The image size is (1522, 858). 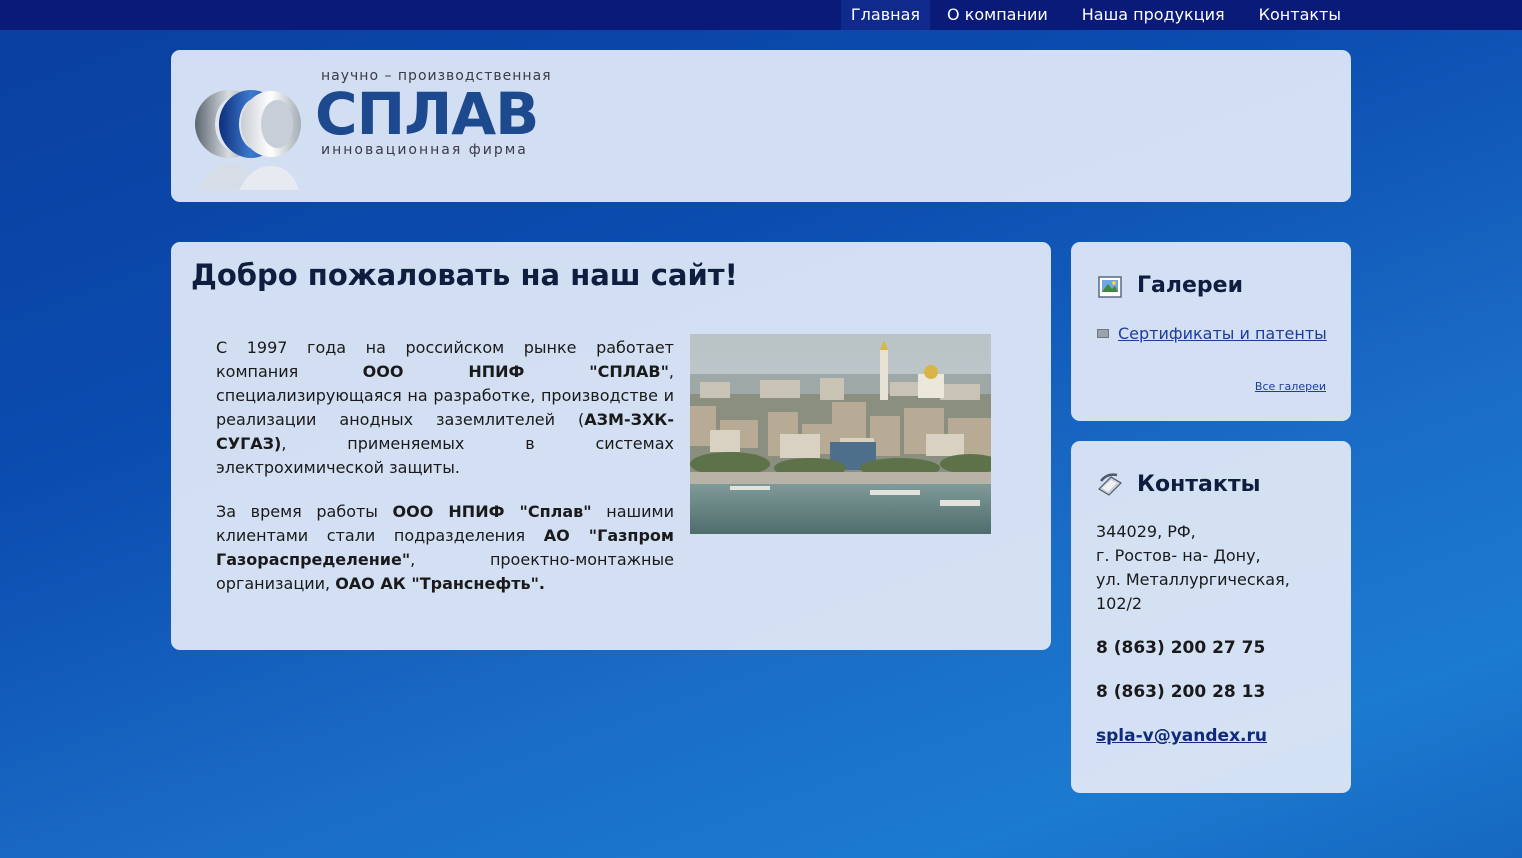 What do you see at coordinates (304, 511) in the screenshot?
I see `text-span: За время работы` at bounding box center [304, 511].